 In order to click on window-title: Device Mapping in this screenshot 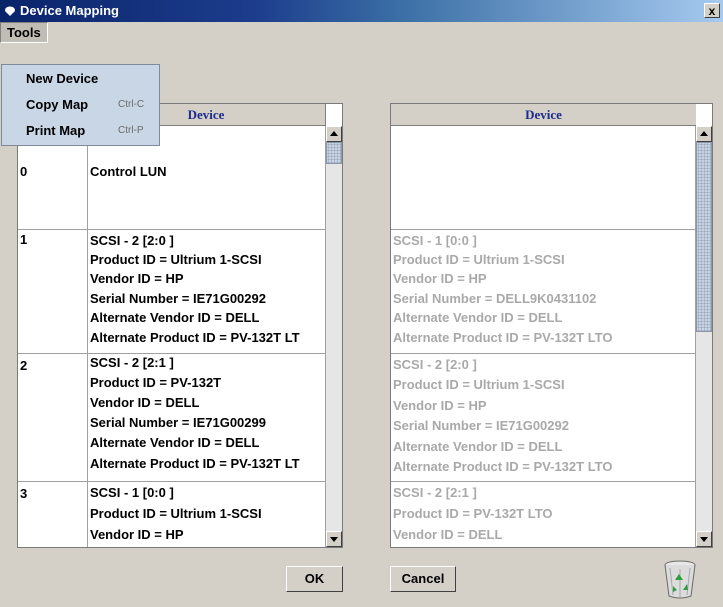, I will do `click(69, 10)`.